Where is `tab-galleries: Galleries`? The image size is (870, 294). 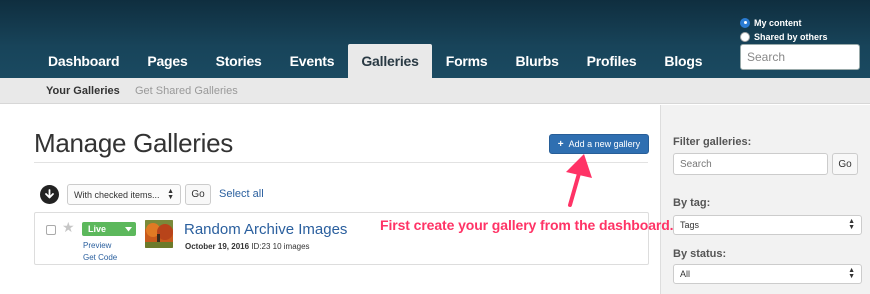 tab-galleries: Galleries is located at coordinates (390, 61).